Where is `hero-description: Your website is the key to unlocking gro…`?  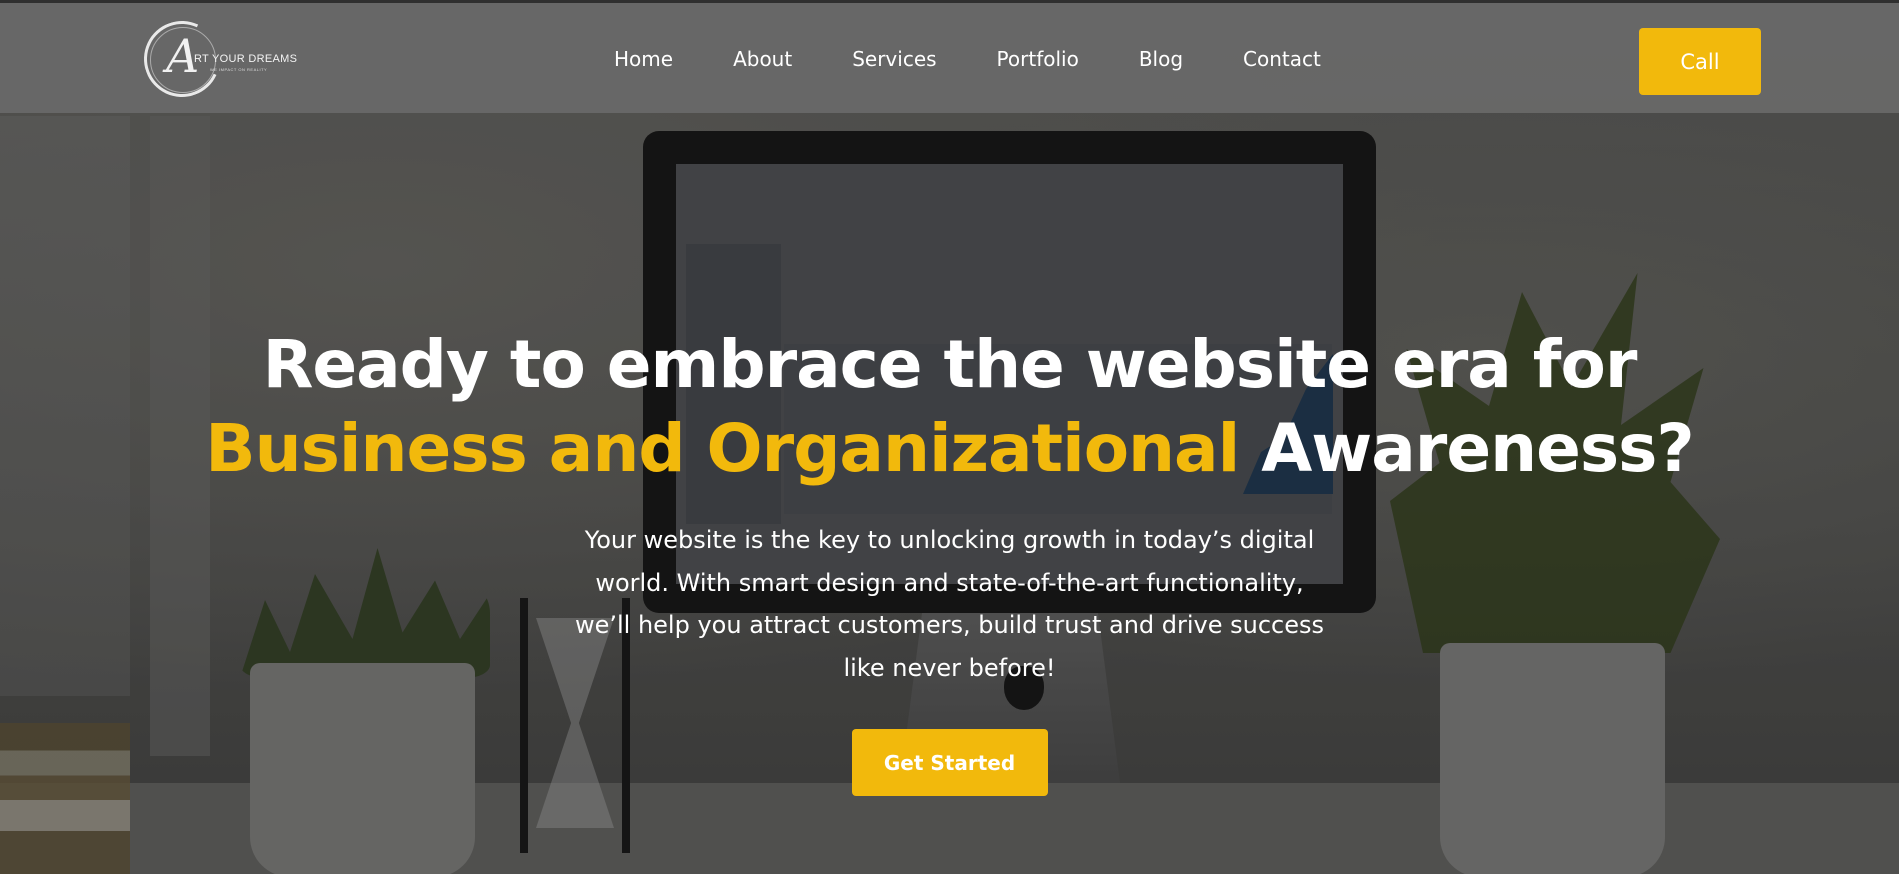
hero-description: Your website is the key to unlocking gro… is located at coordinates (949, 604).